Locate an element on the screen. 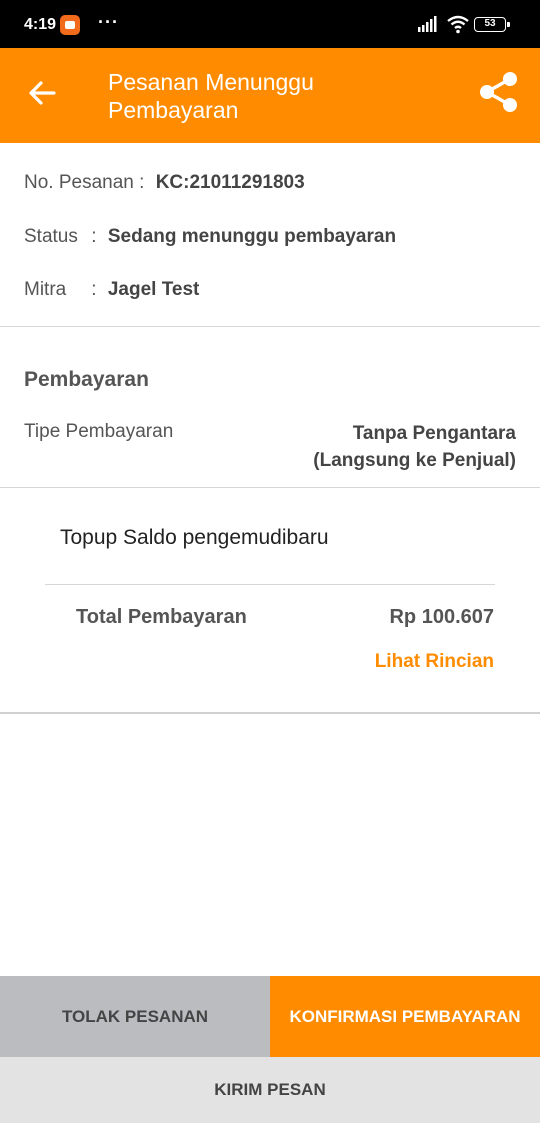 Image resolution: width=540 pixels, height=1123 pixels. order-partner-value: Jagel Test is located at coordinates (153, 289).